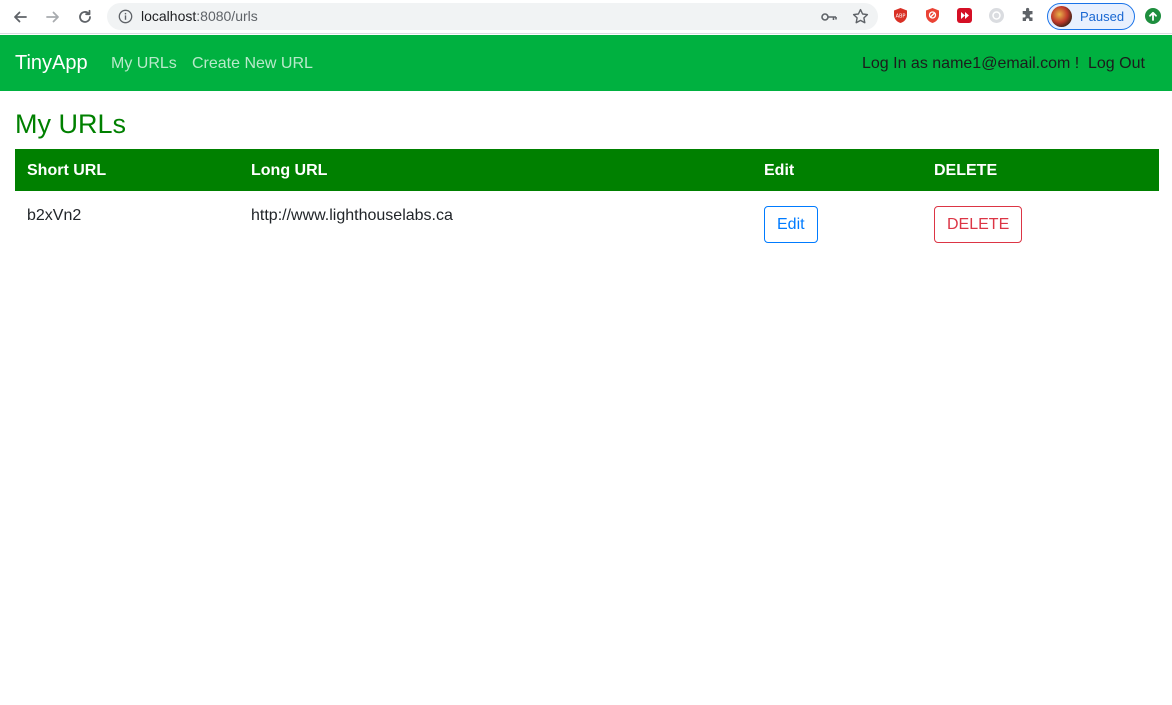 Image resolution: width=1172 pixels, height=705 pixels. I want to click on nav-my-urls: My URLs, so click(144, 63).